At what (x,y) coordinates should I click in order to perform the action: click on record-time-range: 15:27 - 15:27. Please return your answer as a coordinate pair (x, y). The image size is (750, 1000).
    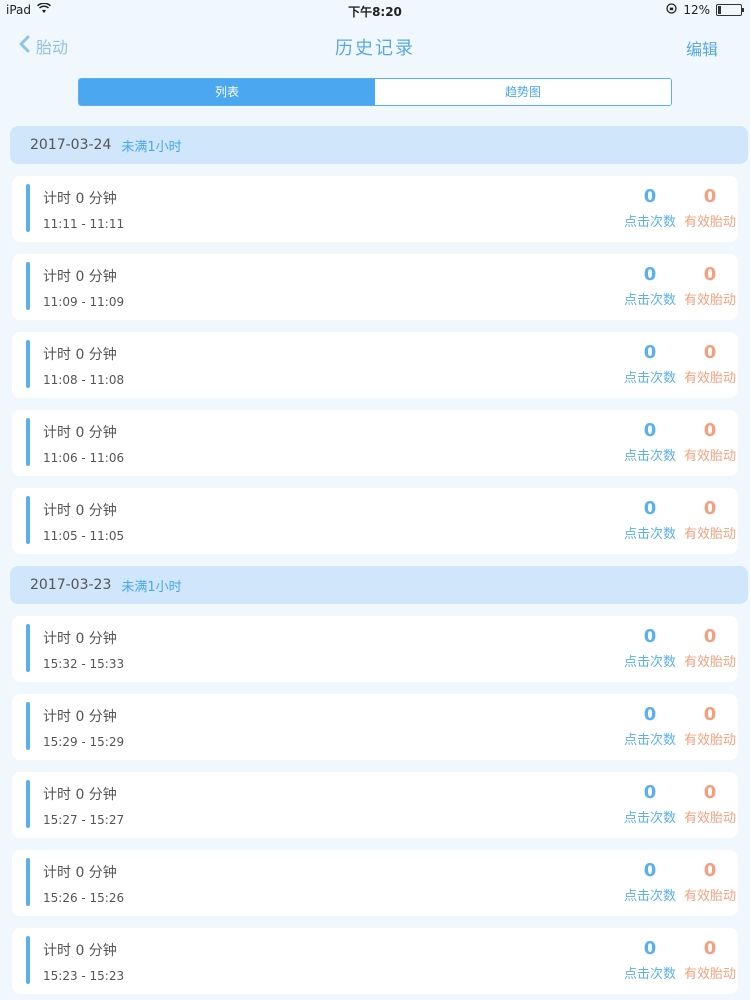
    Looking at the image, I should click on (84, 820).